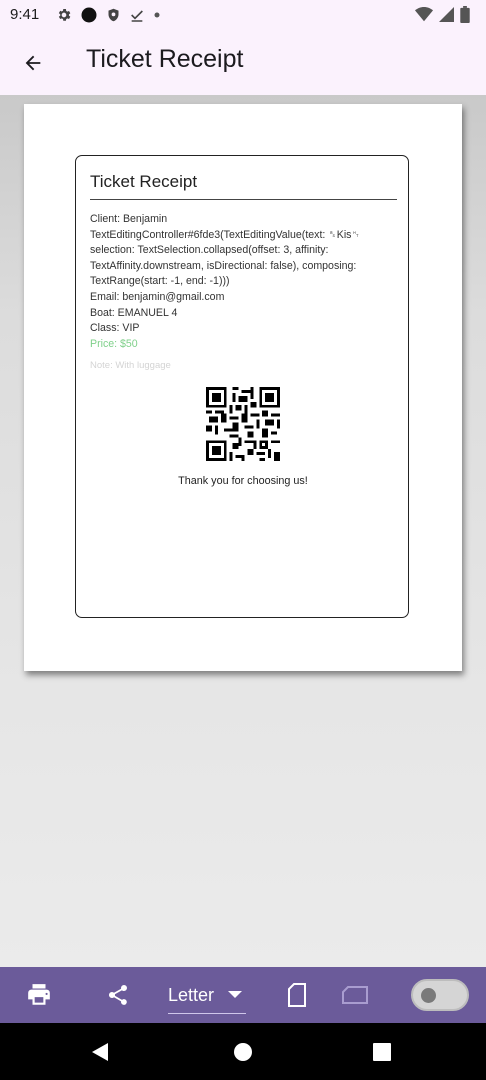  What do you see at coordinates (428, 995) in the screenshot?
I see `toggle-knob` at bounding box center [428, 995].